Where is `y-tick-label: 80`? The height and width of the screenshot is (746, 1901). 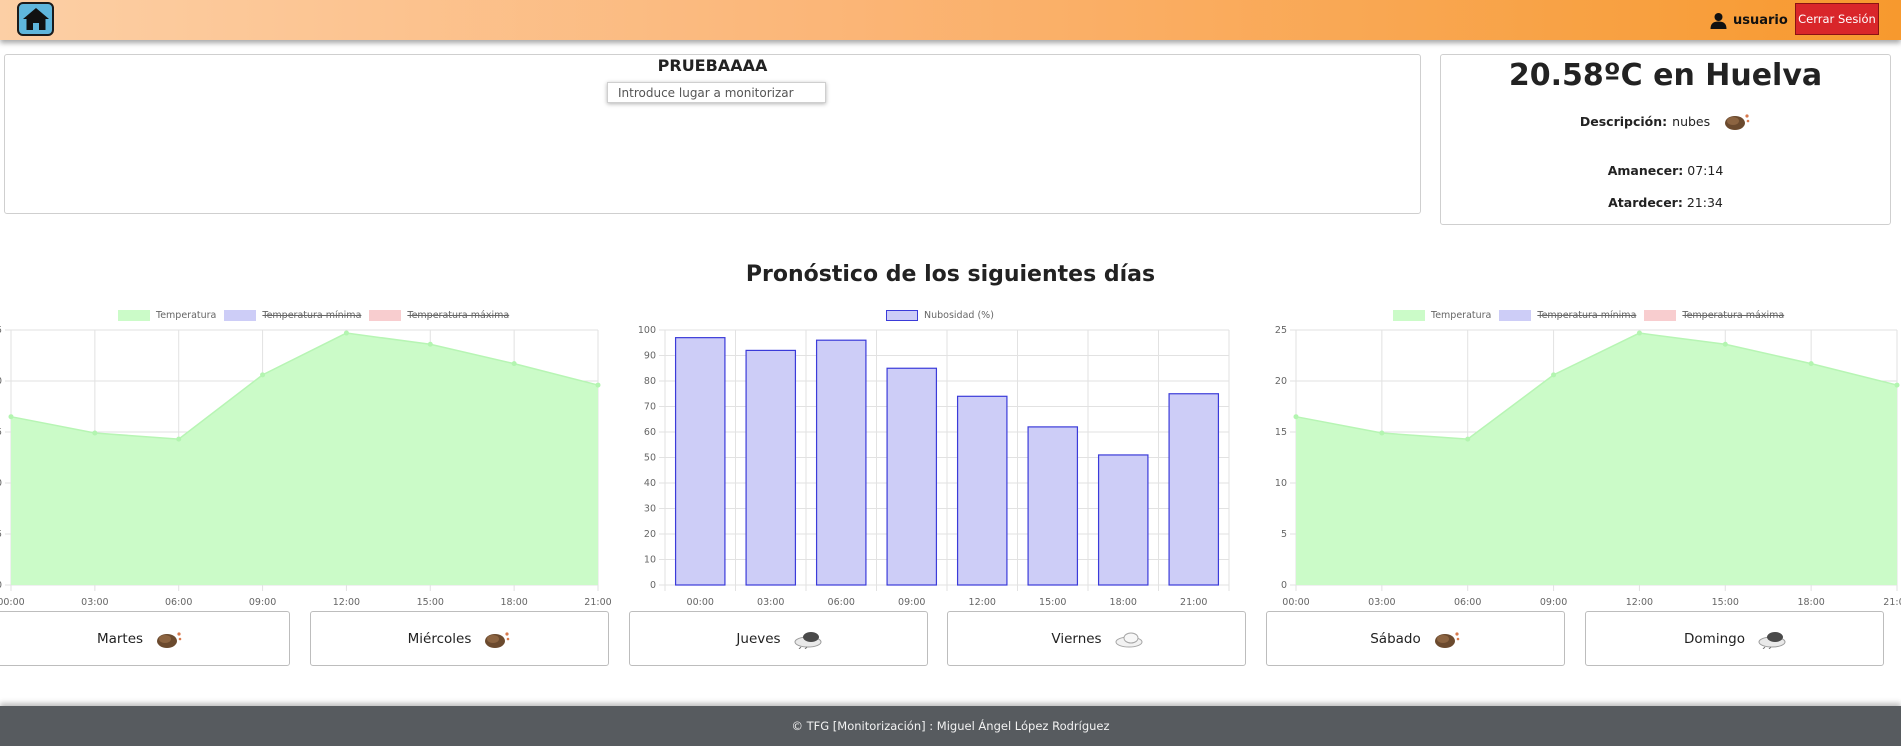
y-tick-label: 80 is located at coordinates (650, 381).